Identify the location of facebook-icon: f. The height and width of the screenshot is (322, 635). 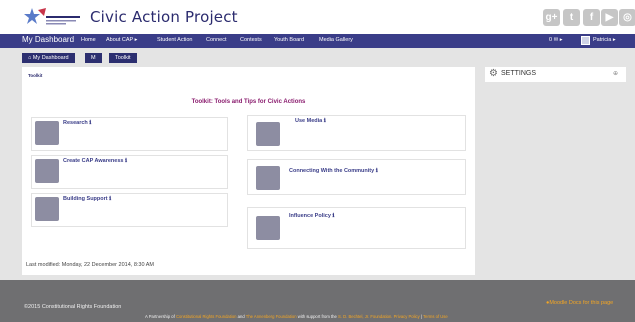
(591, 17).